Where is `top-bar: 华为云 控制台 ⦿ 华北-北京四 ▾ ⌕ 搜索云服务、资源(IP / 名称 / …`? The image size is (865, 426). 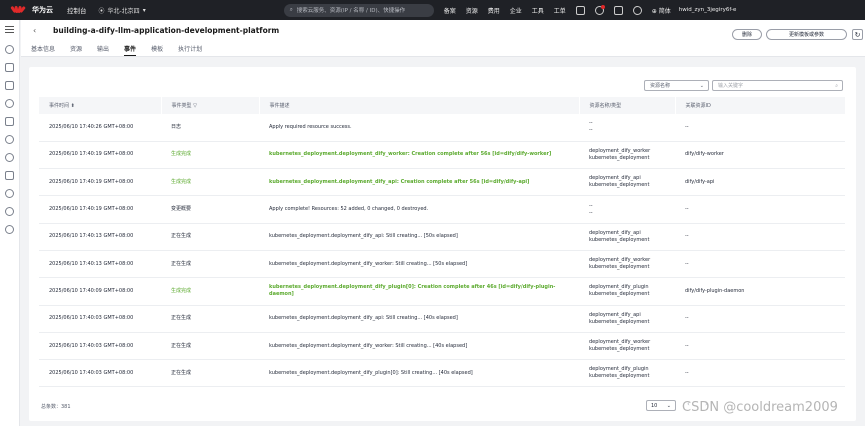 top-bar: 华为云 控制台 ⦿ 华北-北京四 ▾ ⌕ 搜索云服务、资源(IP / 名称 / … is located at coordinates (432, 10).